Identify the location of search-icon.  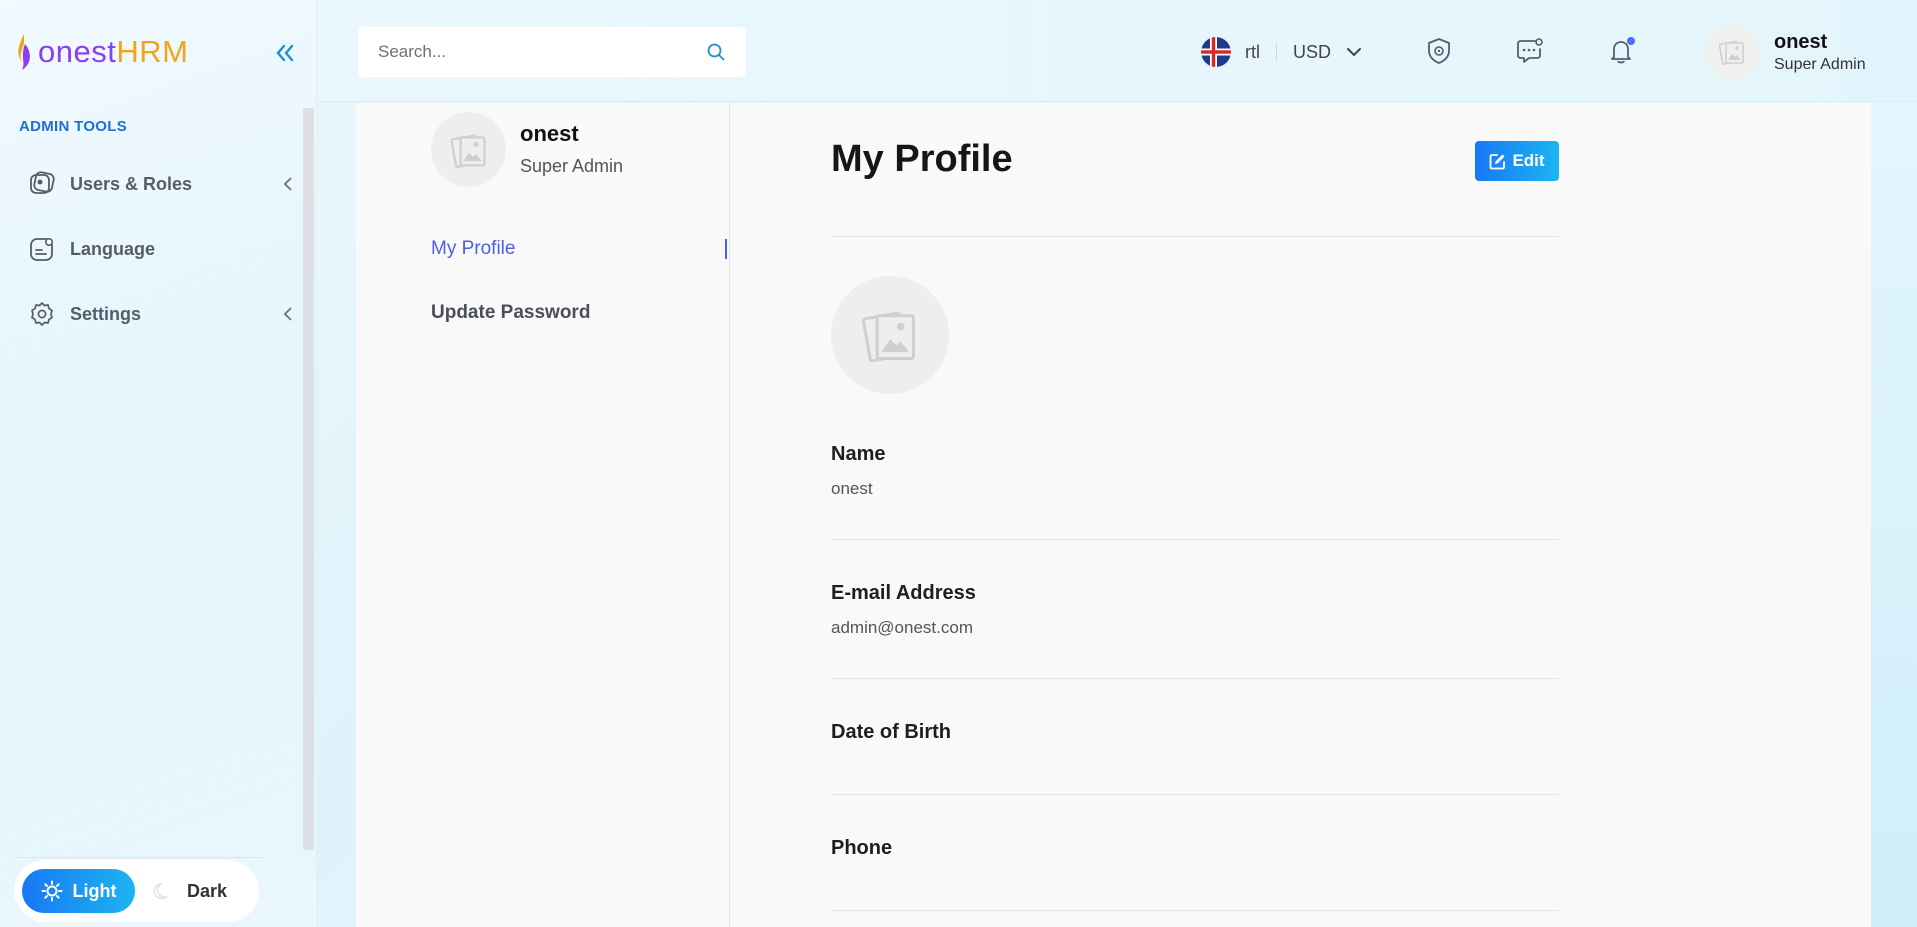
(716, 52).